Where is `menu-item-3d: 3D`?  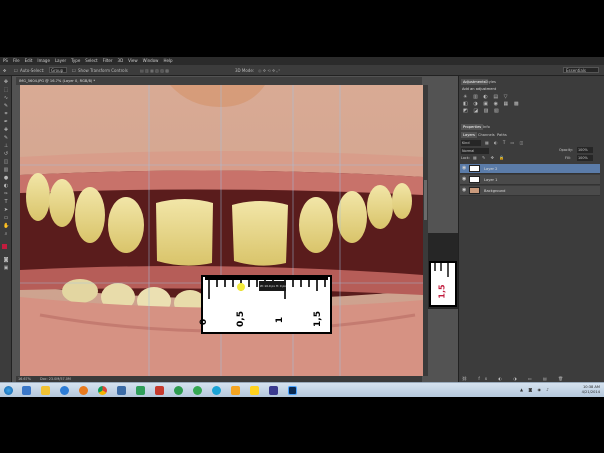 menu-item-3d: 3D is located at coordinates (121, 61).